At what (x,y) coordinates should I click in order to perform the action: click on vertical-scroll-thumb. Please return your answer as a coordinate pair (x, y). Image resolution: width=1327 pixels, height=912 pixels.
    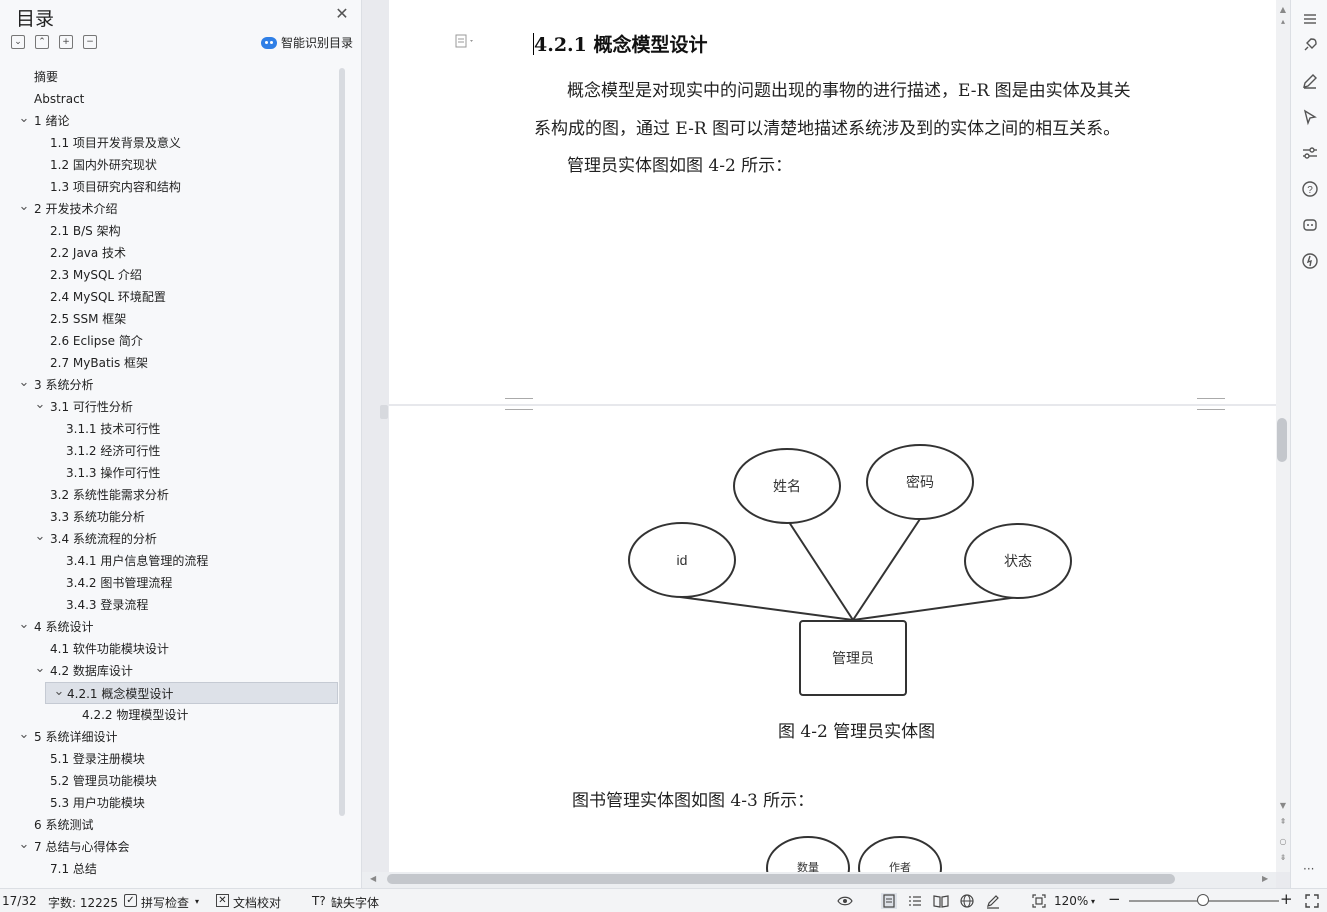
    Looking at the image, I should click on (1282, 440).